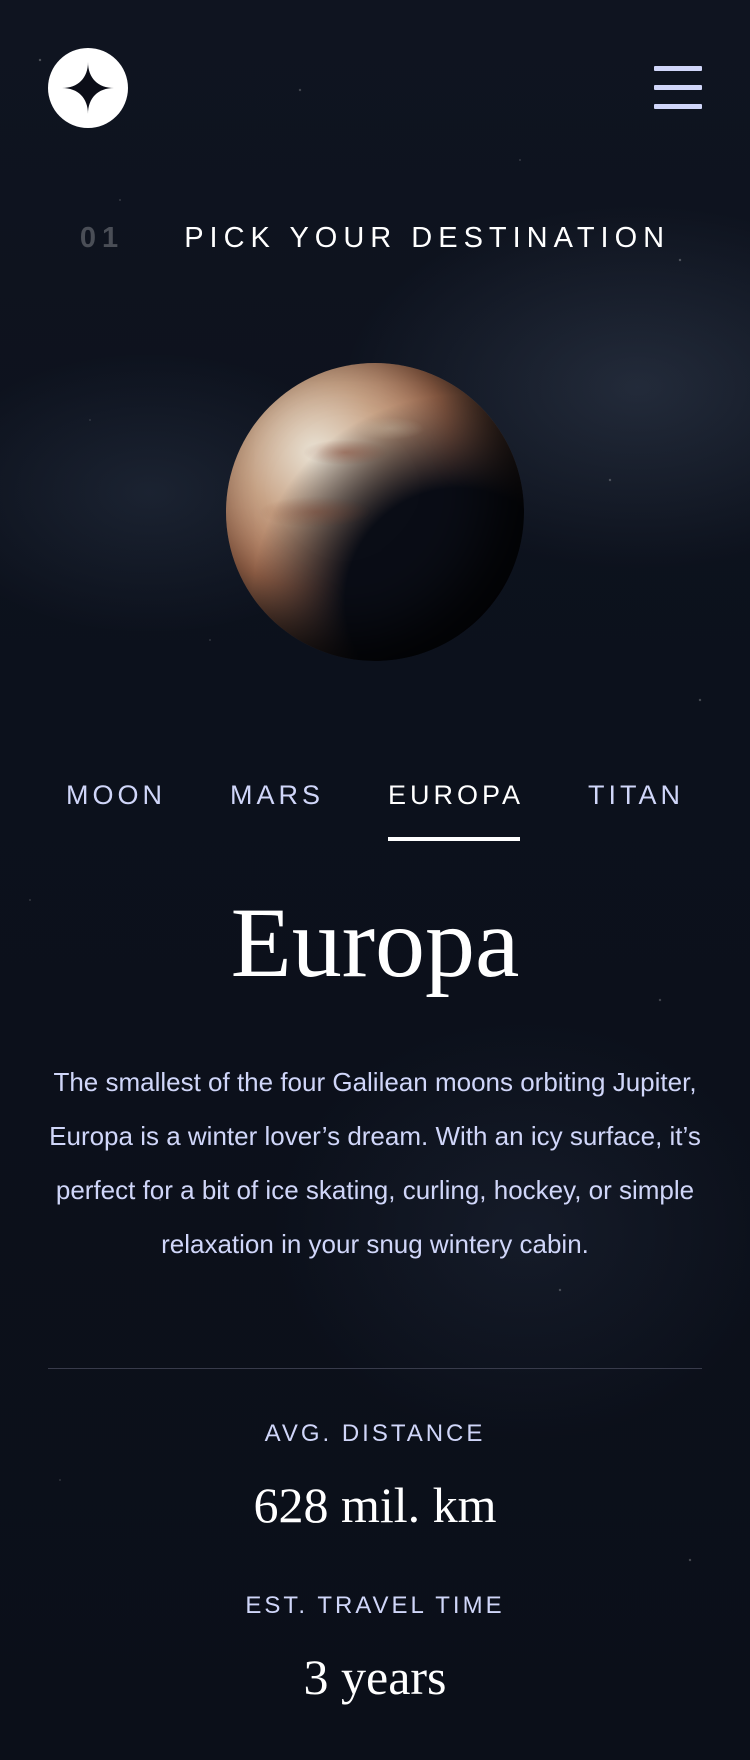  What do you see at coordinates (375, 1505) in the screenshot?
I see `avg-distance-value: 628 mil. km` at bounding box center [375, 1505].